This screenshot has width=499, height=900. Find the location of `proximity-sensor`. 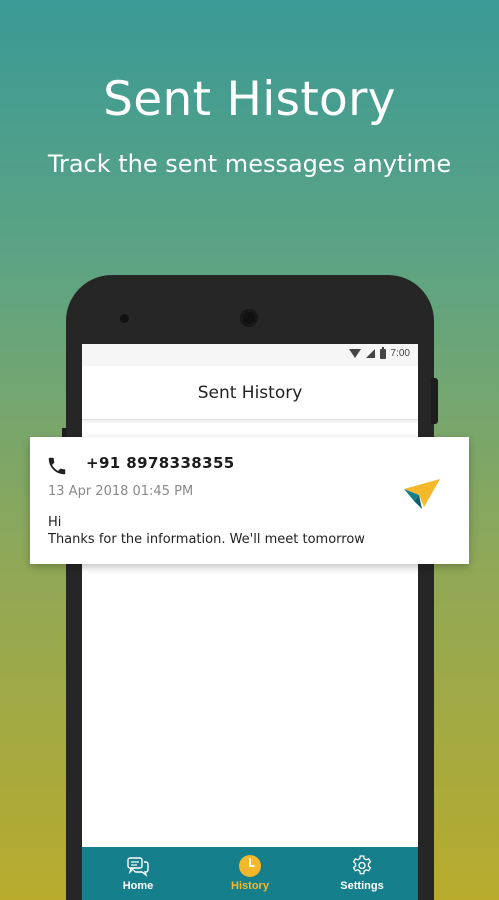

proximity-sensor is located at coordinates (124, 318).